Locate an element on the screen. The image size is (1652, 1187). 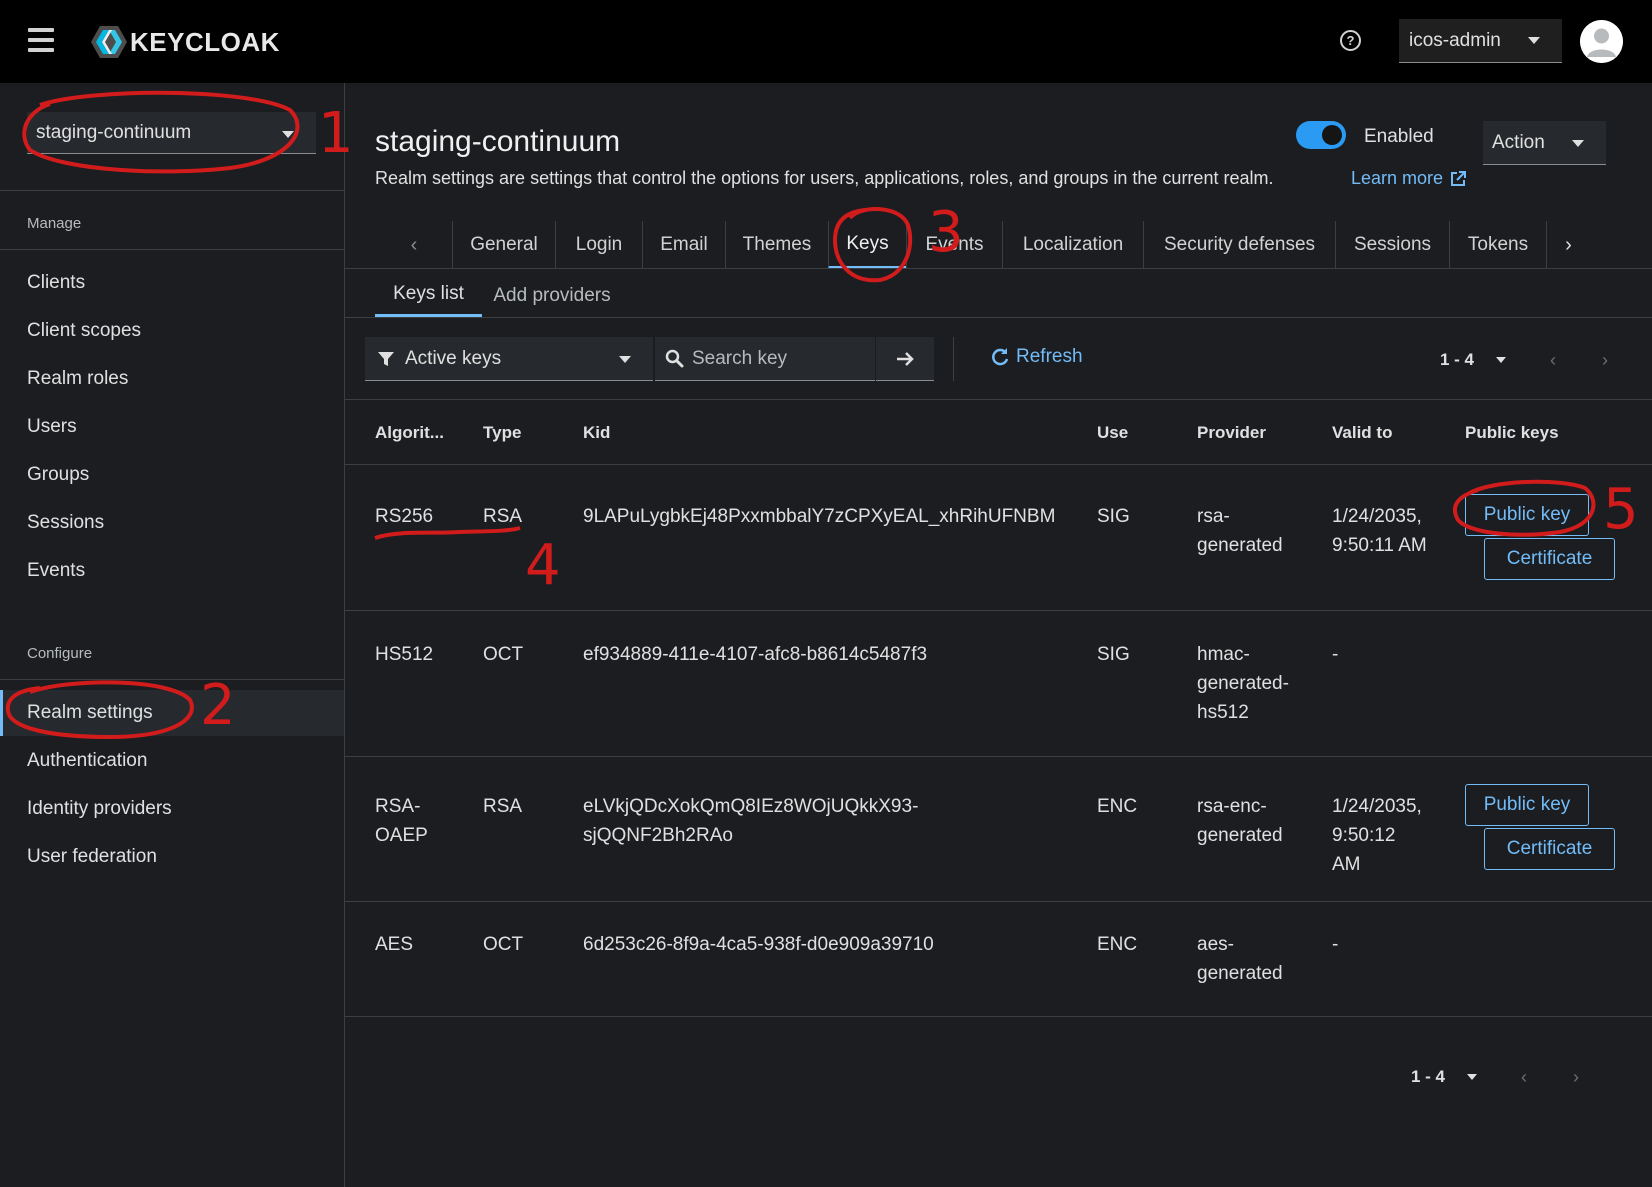
sidebar-item-client-scopes: Client scopes is located at coordinates (172, 331).